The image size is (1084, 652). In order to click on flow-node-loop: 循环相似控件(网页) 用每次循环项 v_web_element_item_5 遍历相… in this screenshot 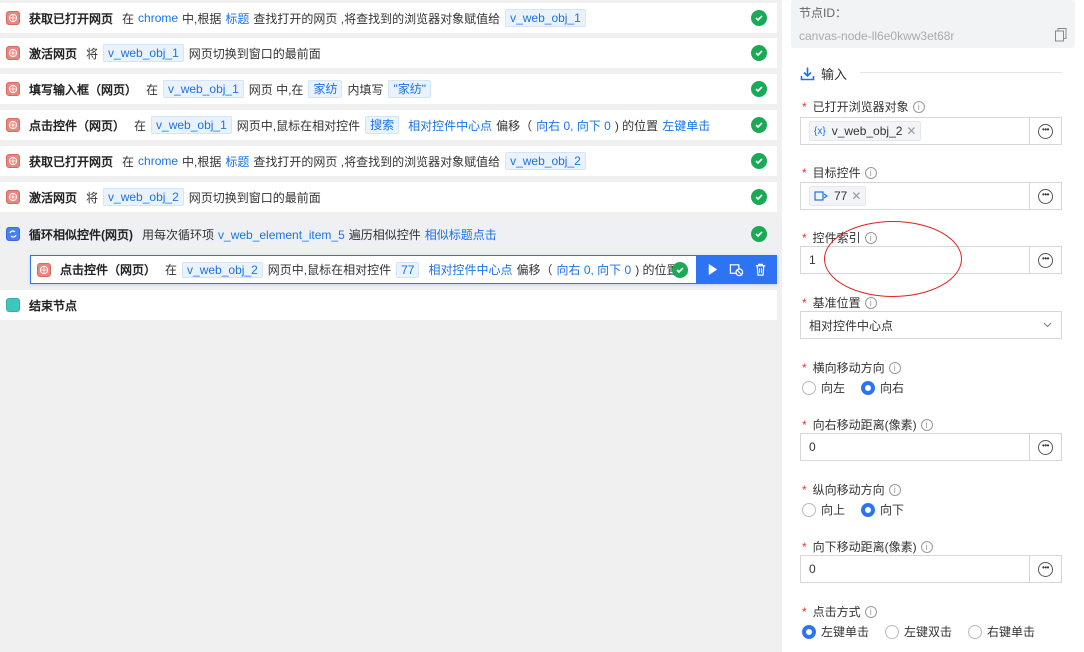, I will do `click(388, 234)`.